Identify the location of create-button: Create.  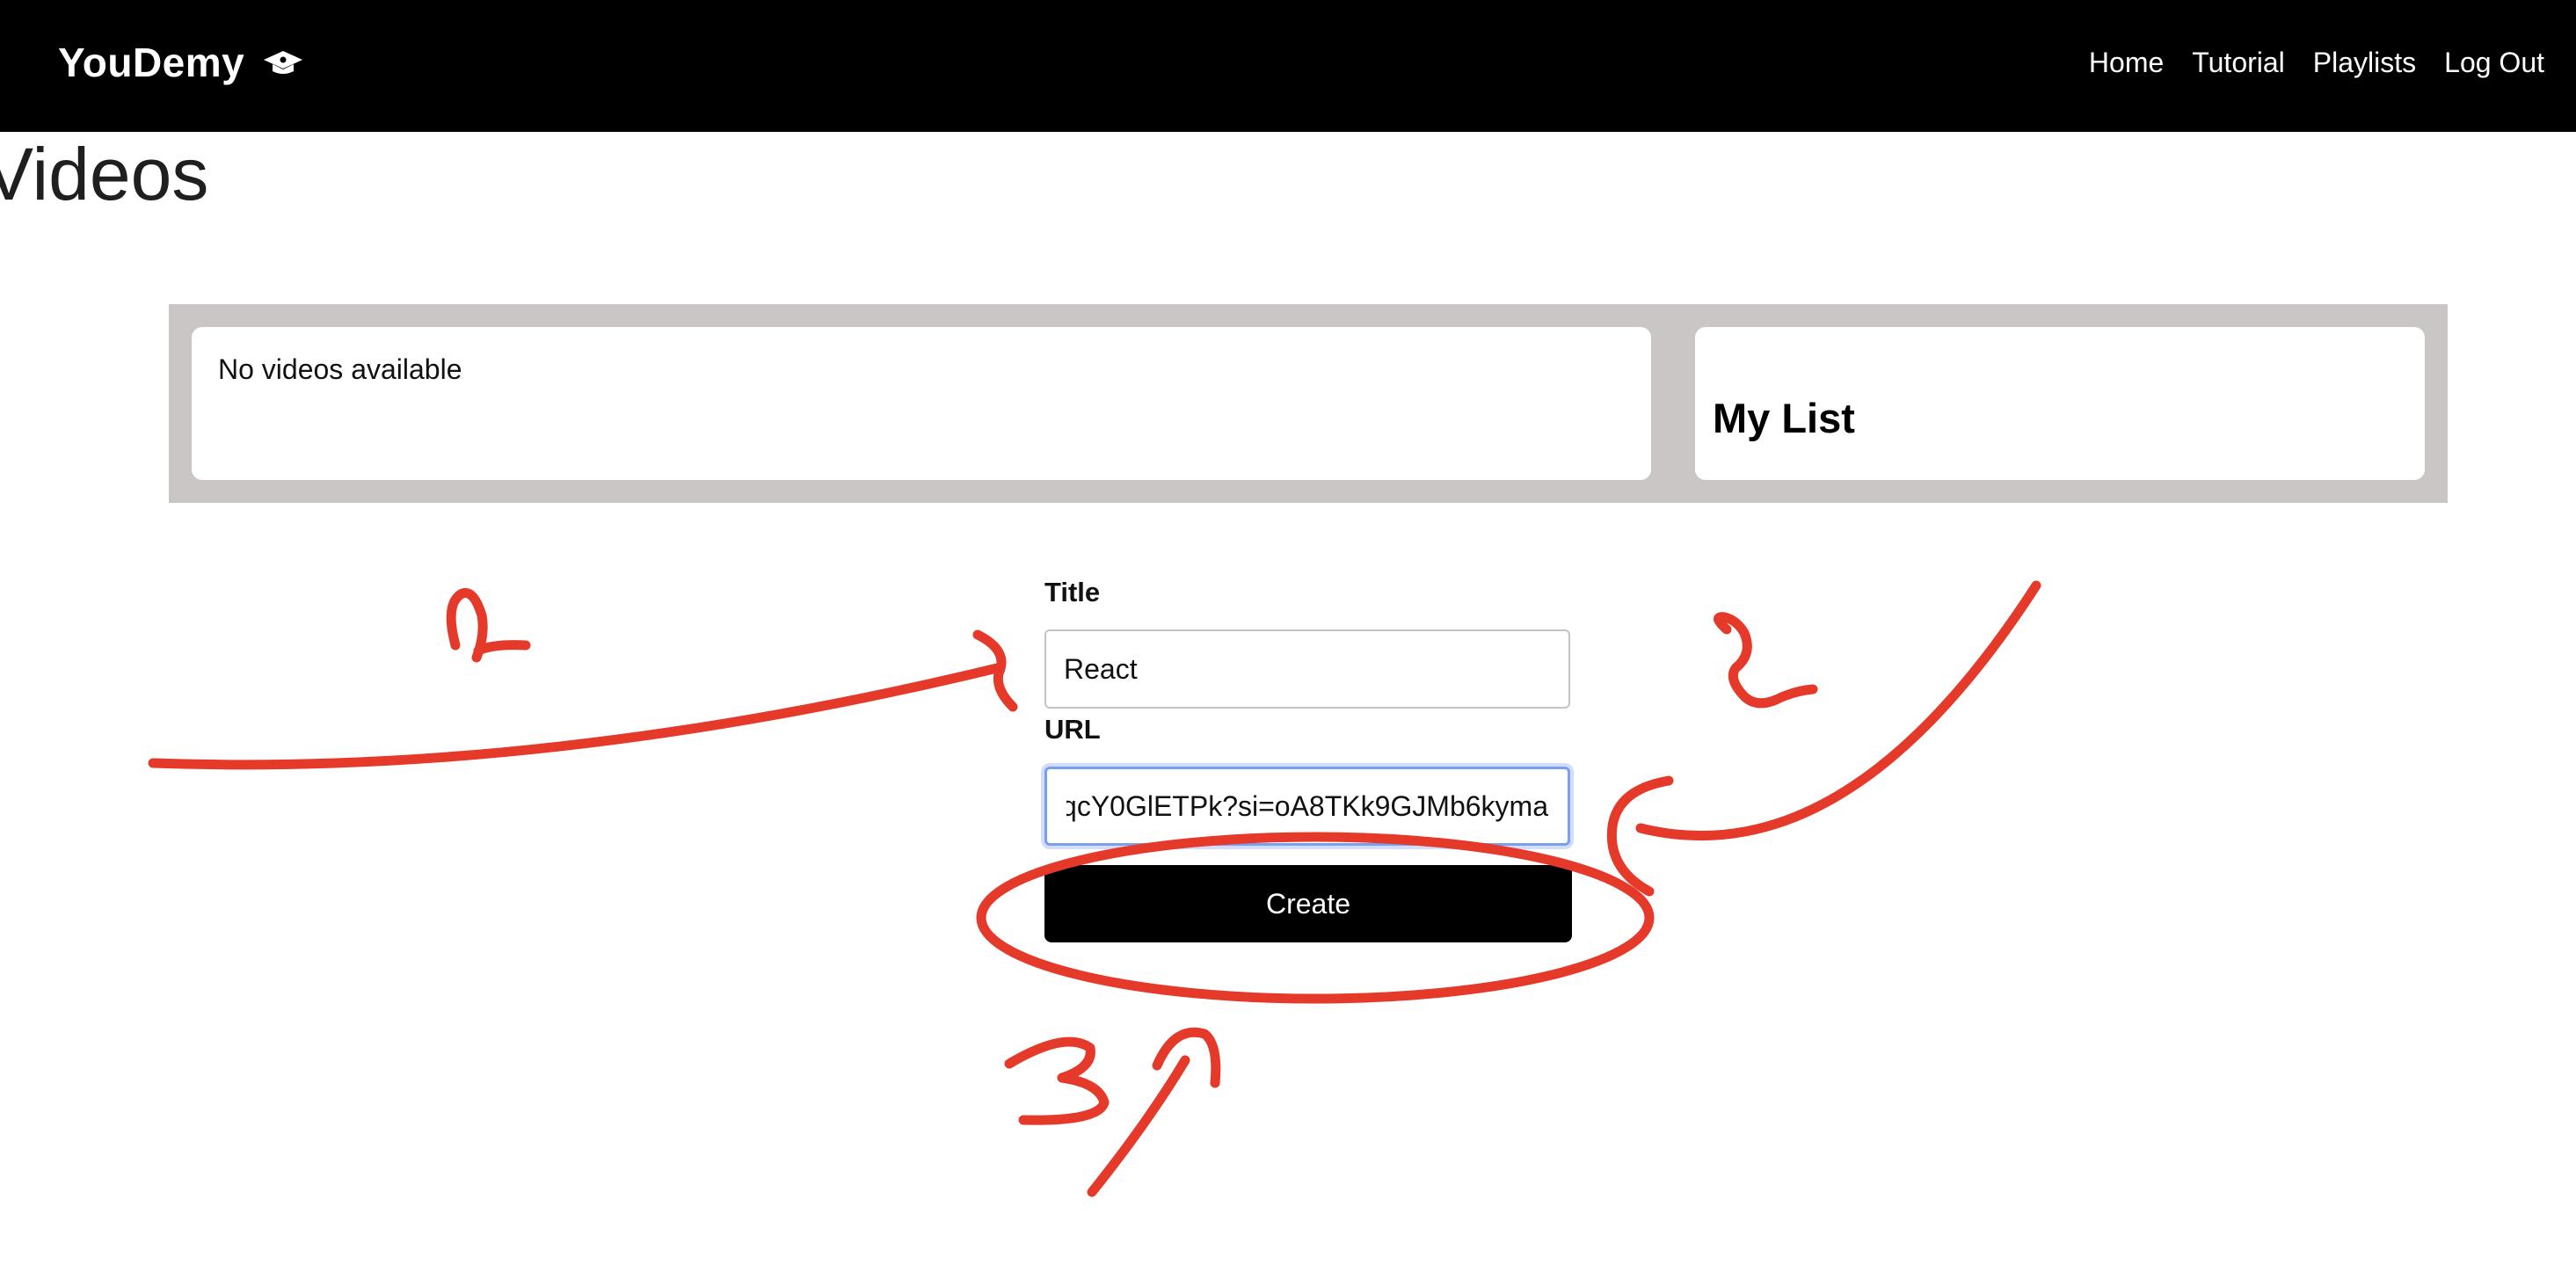
(1308, 903).